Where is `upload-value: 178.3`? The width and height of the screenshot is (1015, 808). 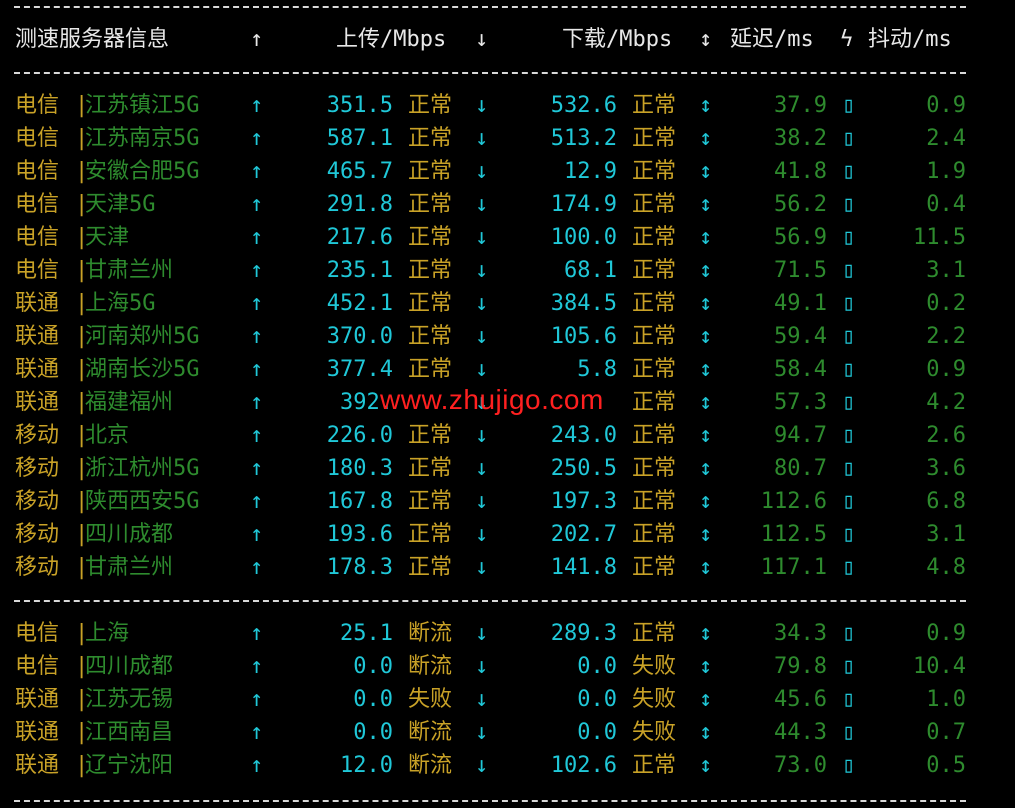 upload-value: 178.3 is located at coordinates (359, 567).